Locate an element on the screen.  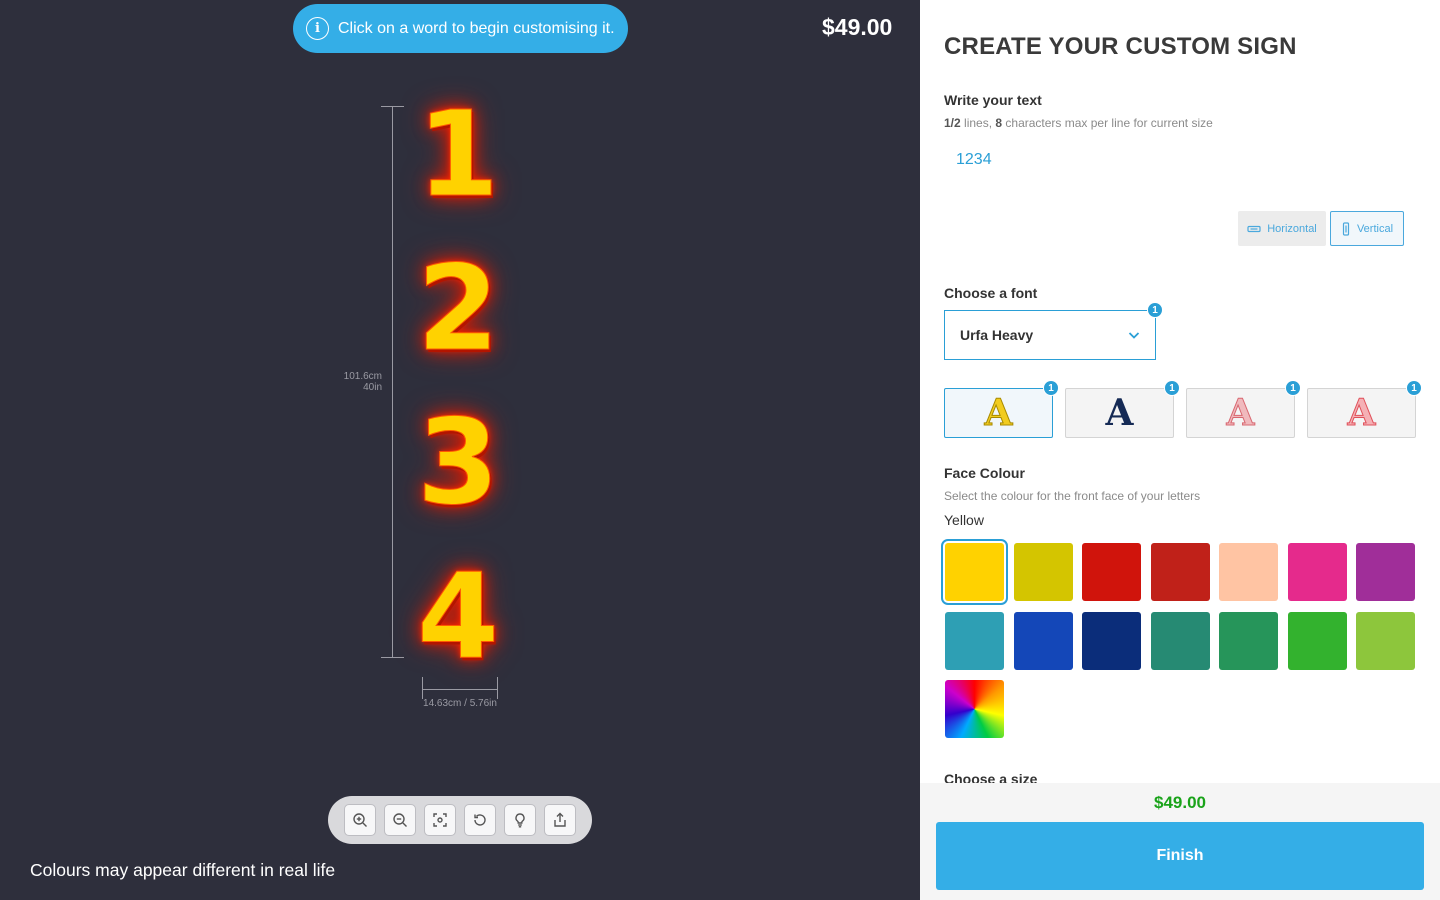
lines-count: 1/2 is located at coordinates (952, 123).